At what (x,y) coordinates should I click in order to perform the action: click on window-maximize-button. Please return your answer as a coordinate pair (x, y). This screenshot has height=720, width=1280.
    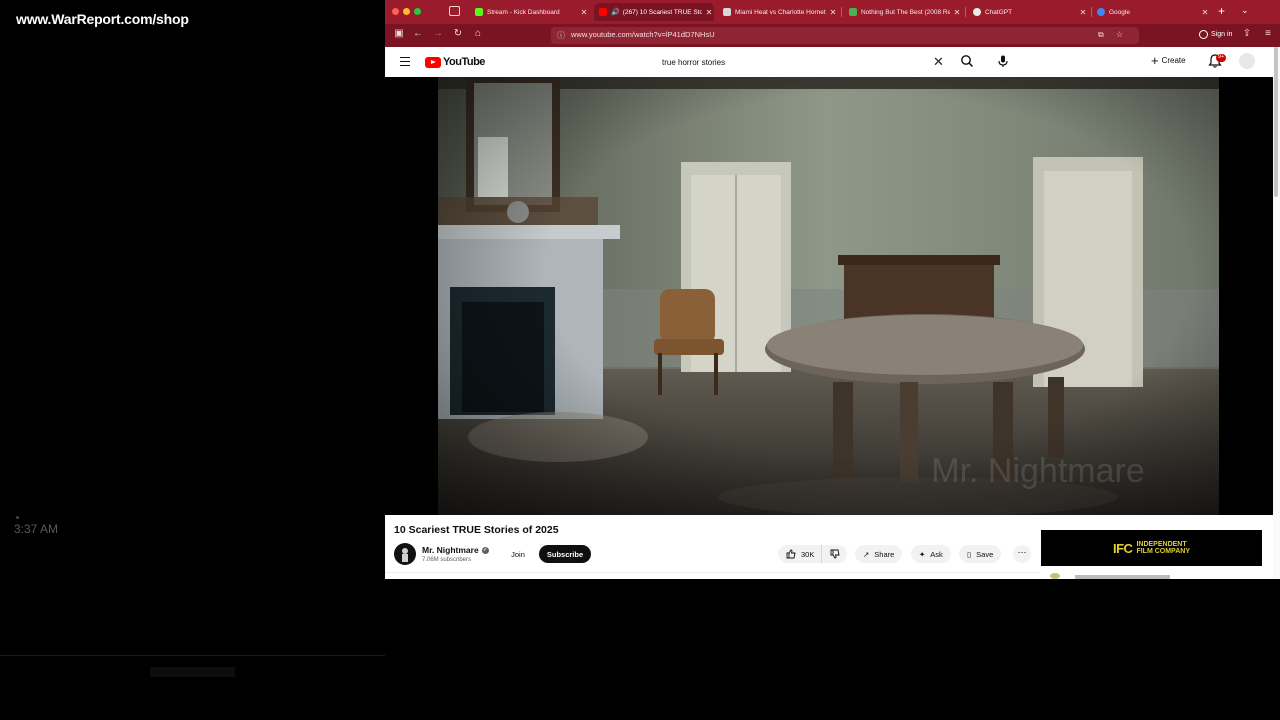
    Looking at the image, I should click on (417, 11).